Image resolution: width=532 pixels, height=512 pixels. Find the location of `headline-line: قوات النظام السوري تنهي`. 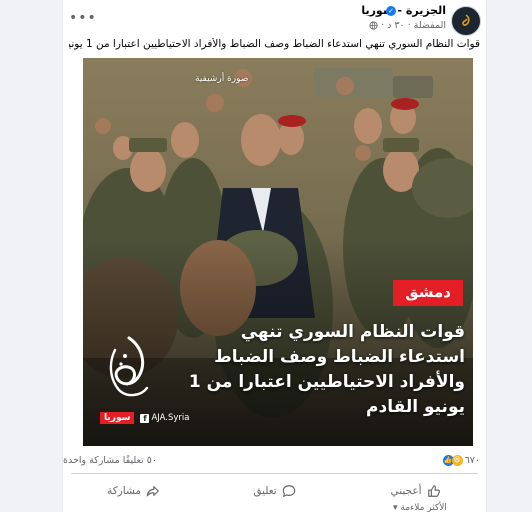

headline-line: قوات النظام السوري تنهي is located at coordinates (352, 332).